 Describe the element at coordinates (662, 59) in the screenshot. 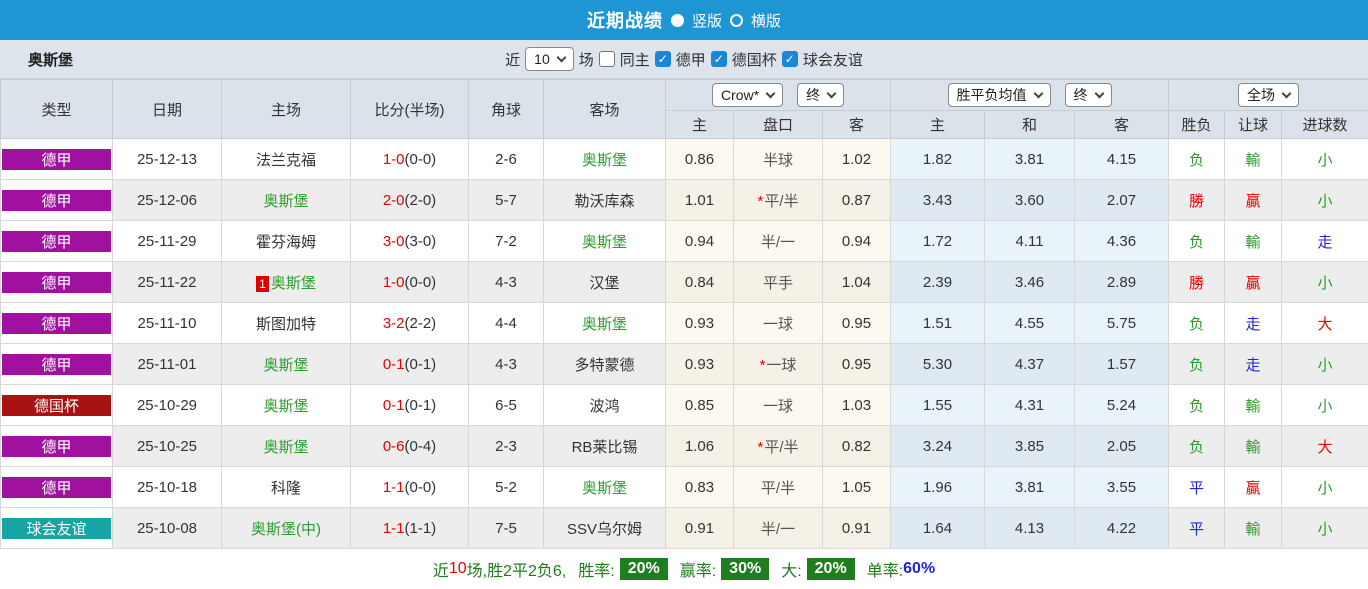

I see `league-checkbox-bundesliga` at that location.